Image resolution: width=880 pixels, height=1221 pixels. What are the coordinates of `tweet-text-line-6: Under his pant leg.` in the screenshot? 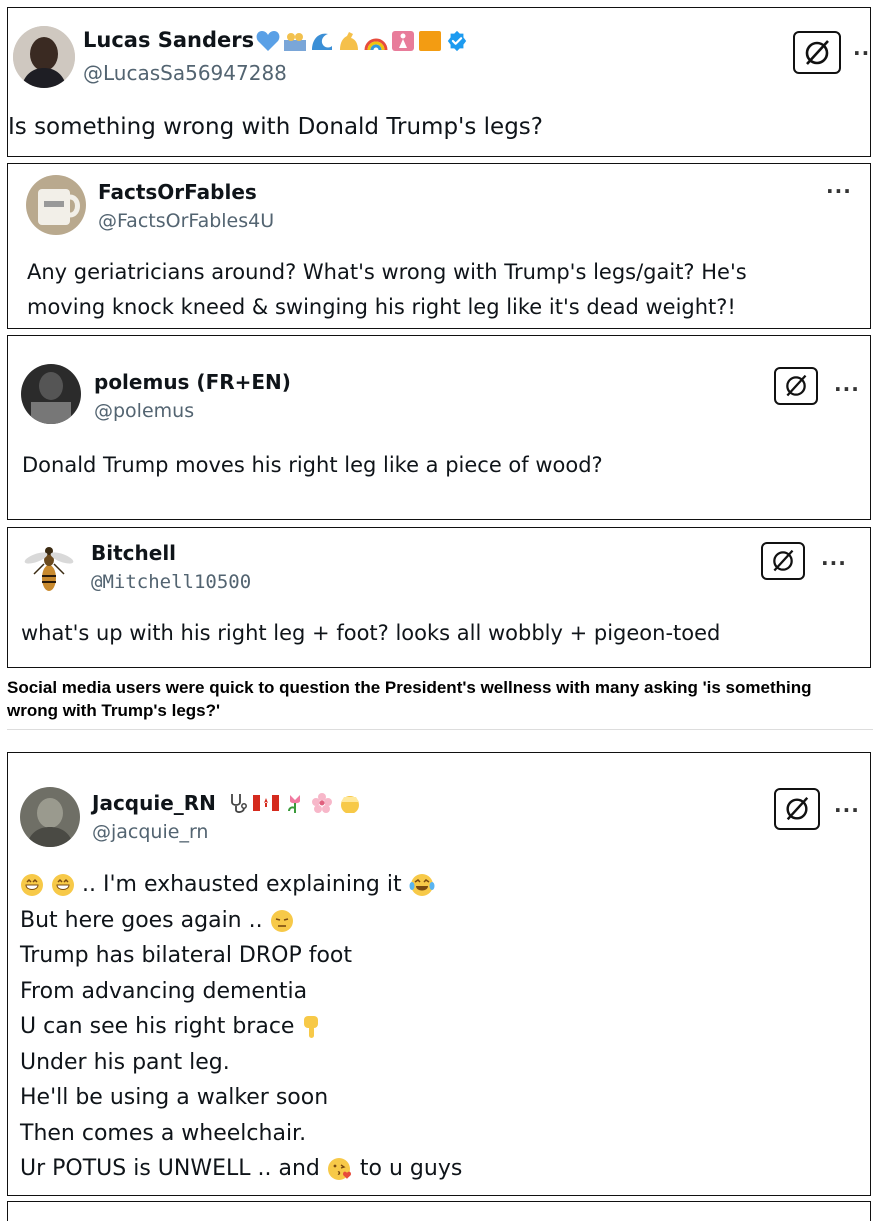 It's located at (125, 1062).